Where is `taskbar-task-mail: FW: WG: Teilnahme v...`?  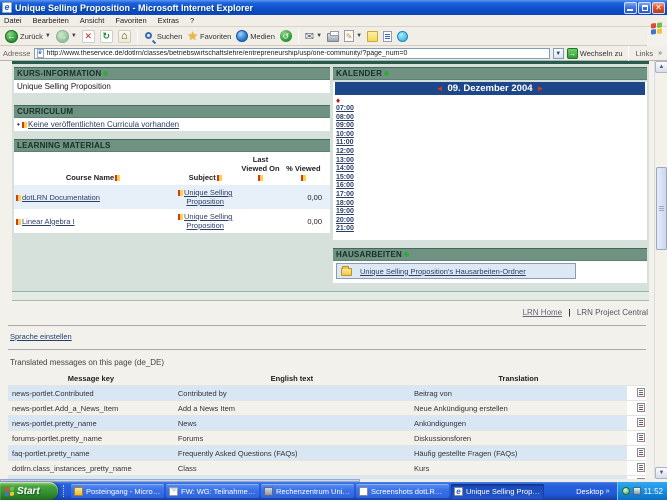 taskbar-task-mail: FW: WG: Teilnahme v... is located at coordinates (212, 491).